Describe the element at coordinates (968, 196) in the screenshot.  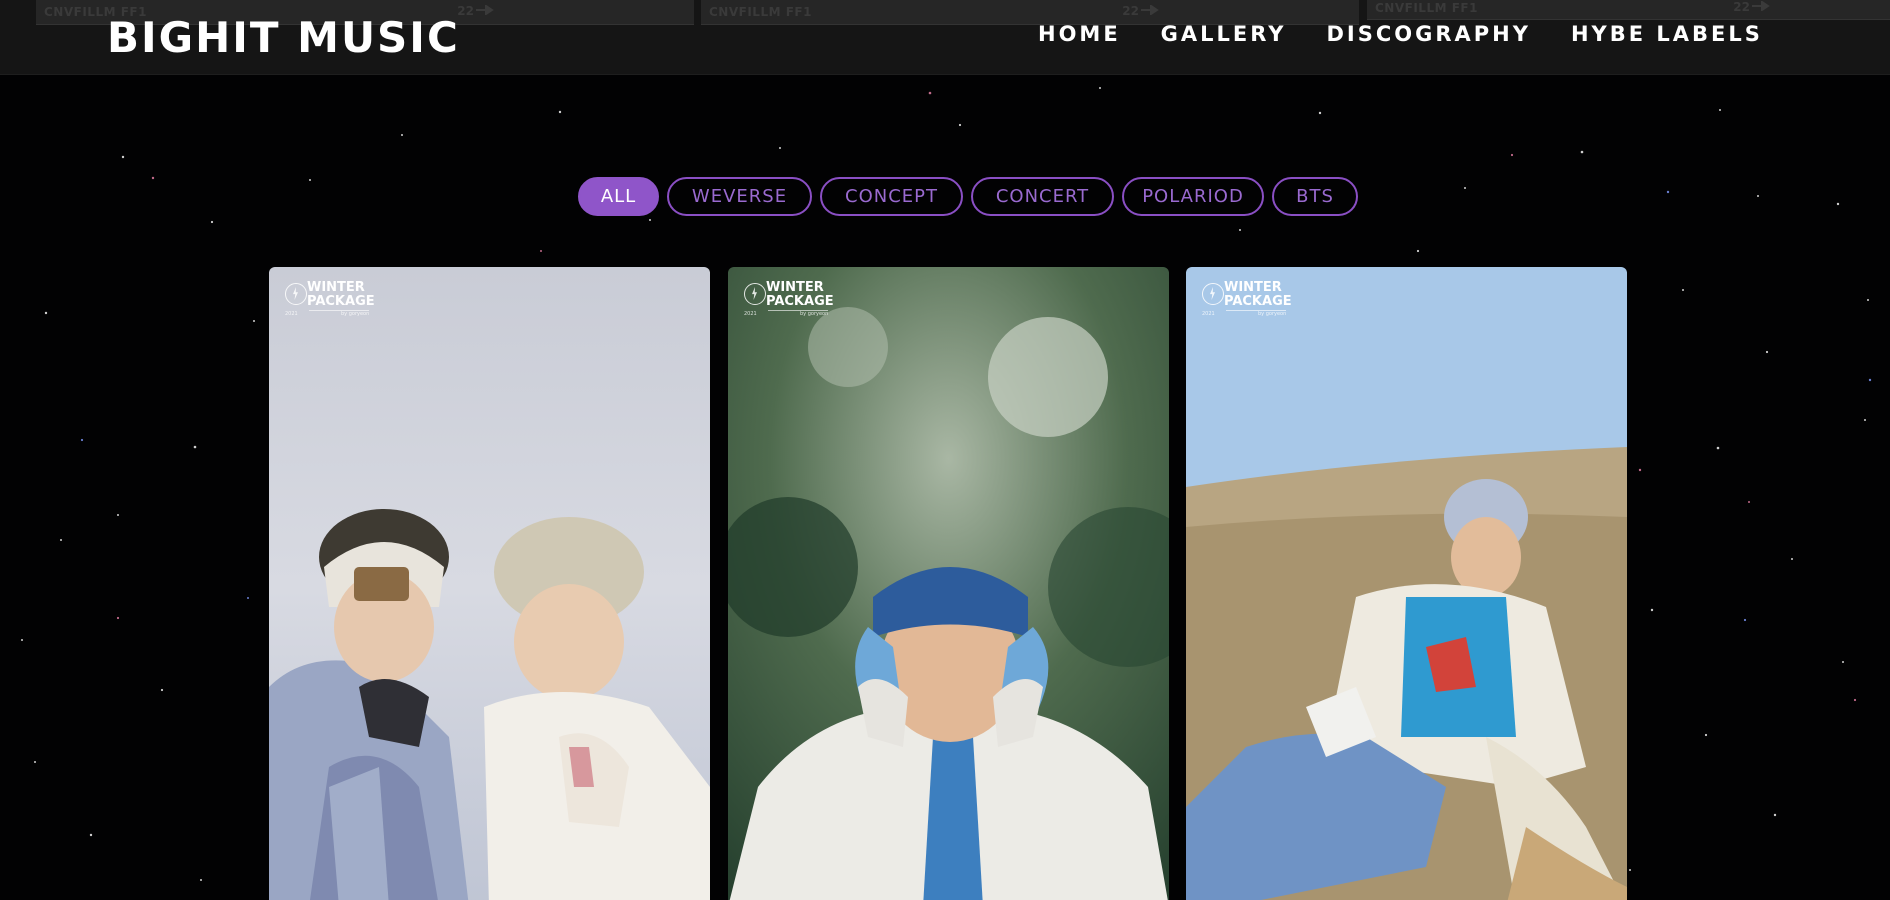
I see `gallery-filter-bar: ALL WEVERSE CONCEPT CONCERT POLARIOD BTS` at that location.